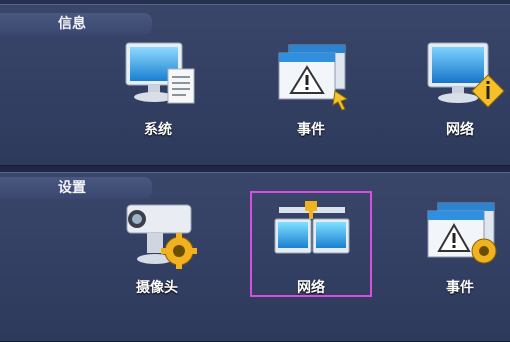 The height and width of the screenshot is (342, 510). I want to click on settings-item-camera: 摄像头, so click(157, 252).